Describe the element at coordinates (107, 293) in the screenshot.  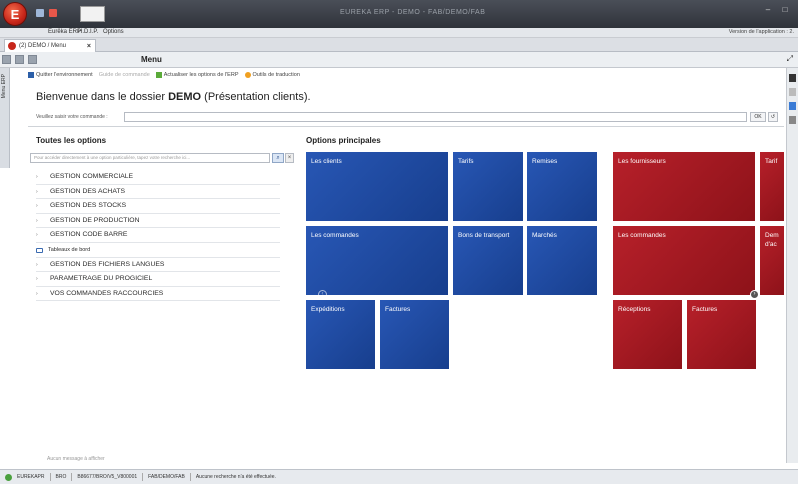
I see `tree-item-label: VOS COMMANDES RACCOURCIES` at that location.